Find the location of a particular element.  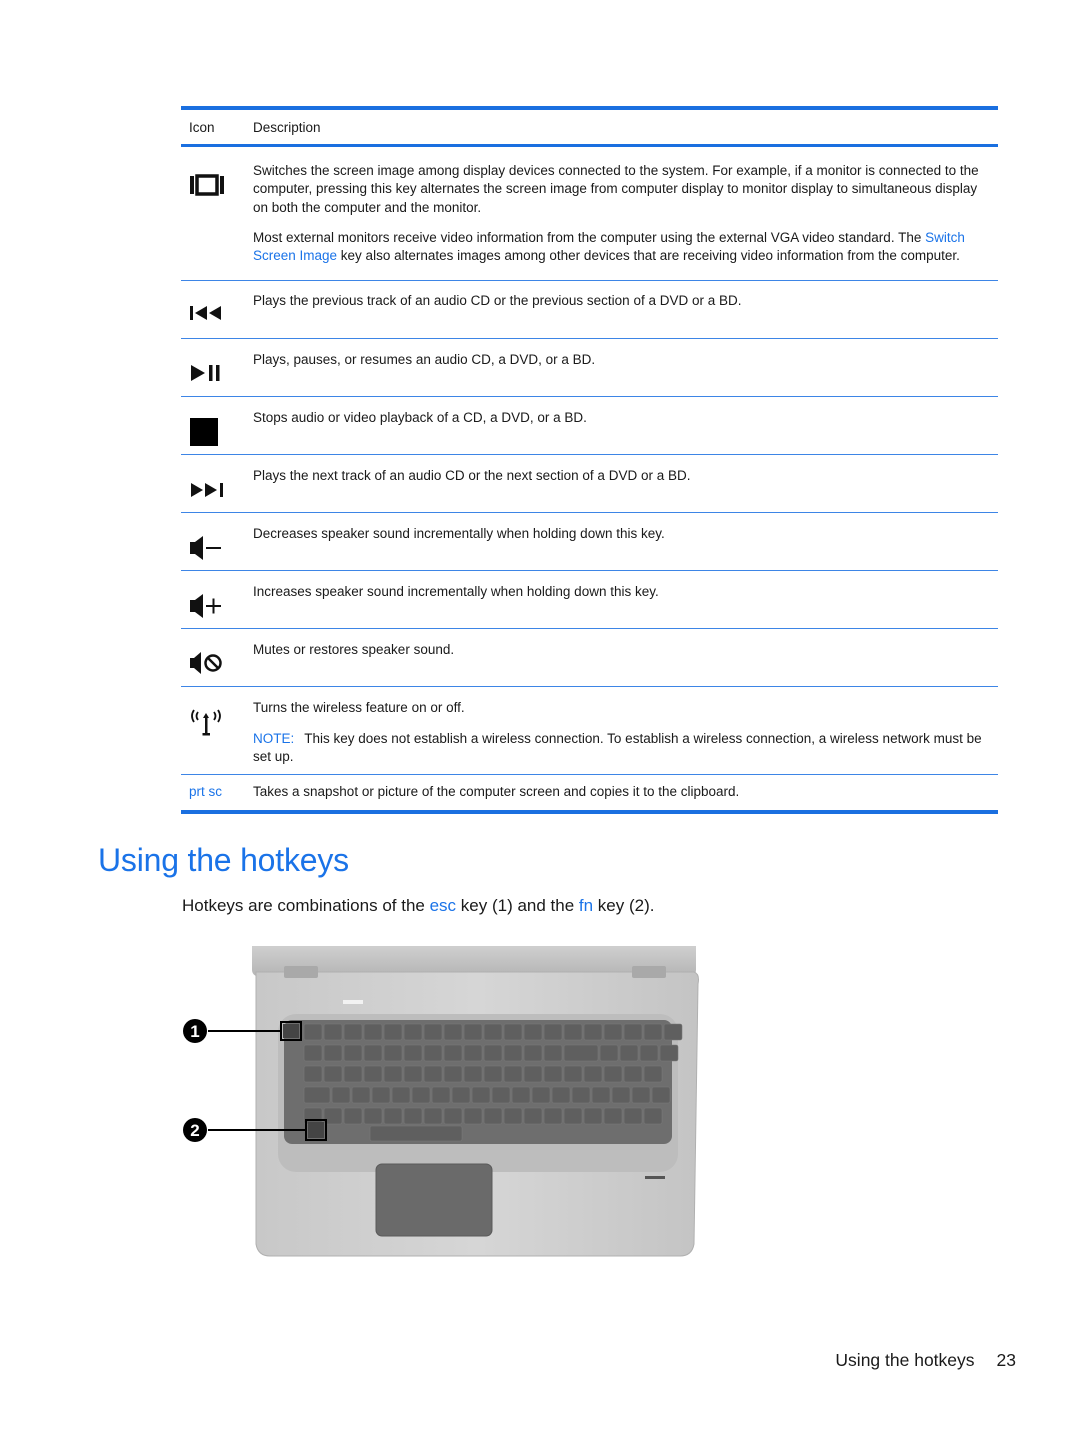

text-segment: Turns the wireless feature on or off. is located at coordinates (359, 708).